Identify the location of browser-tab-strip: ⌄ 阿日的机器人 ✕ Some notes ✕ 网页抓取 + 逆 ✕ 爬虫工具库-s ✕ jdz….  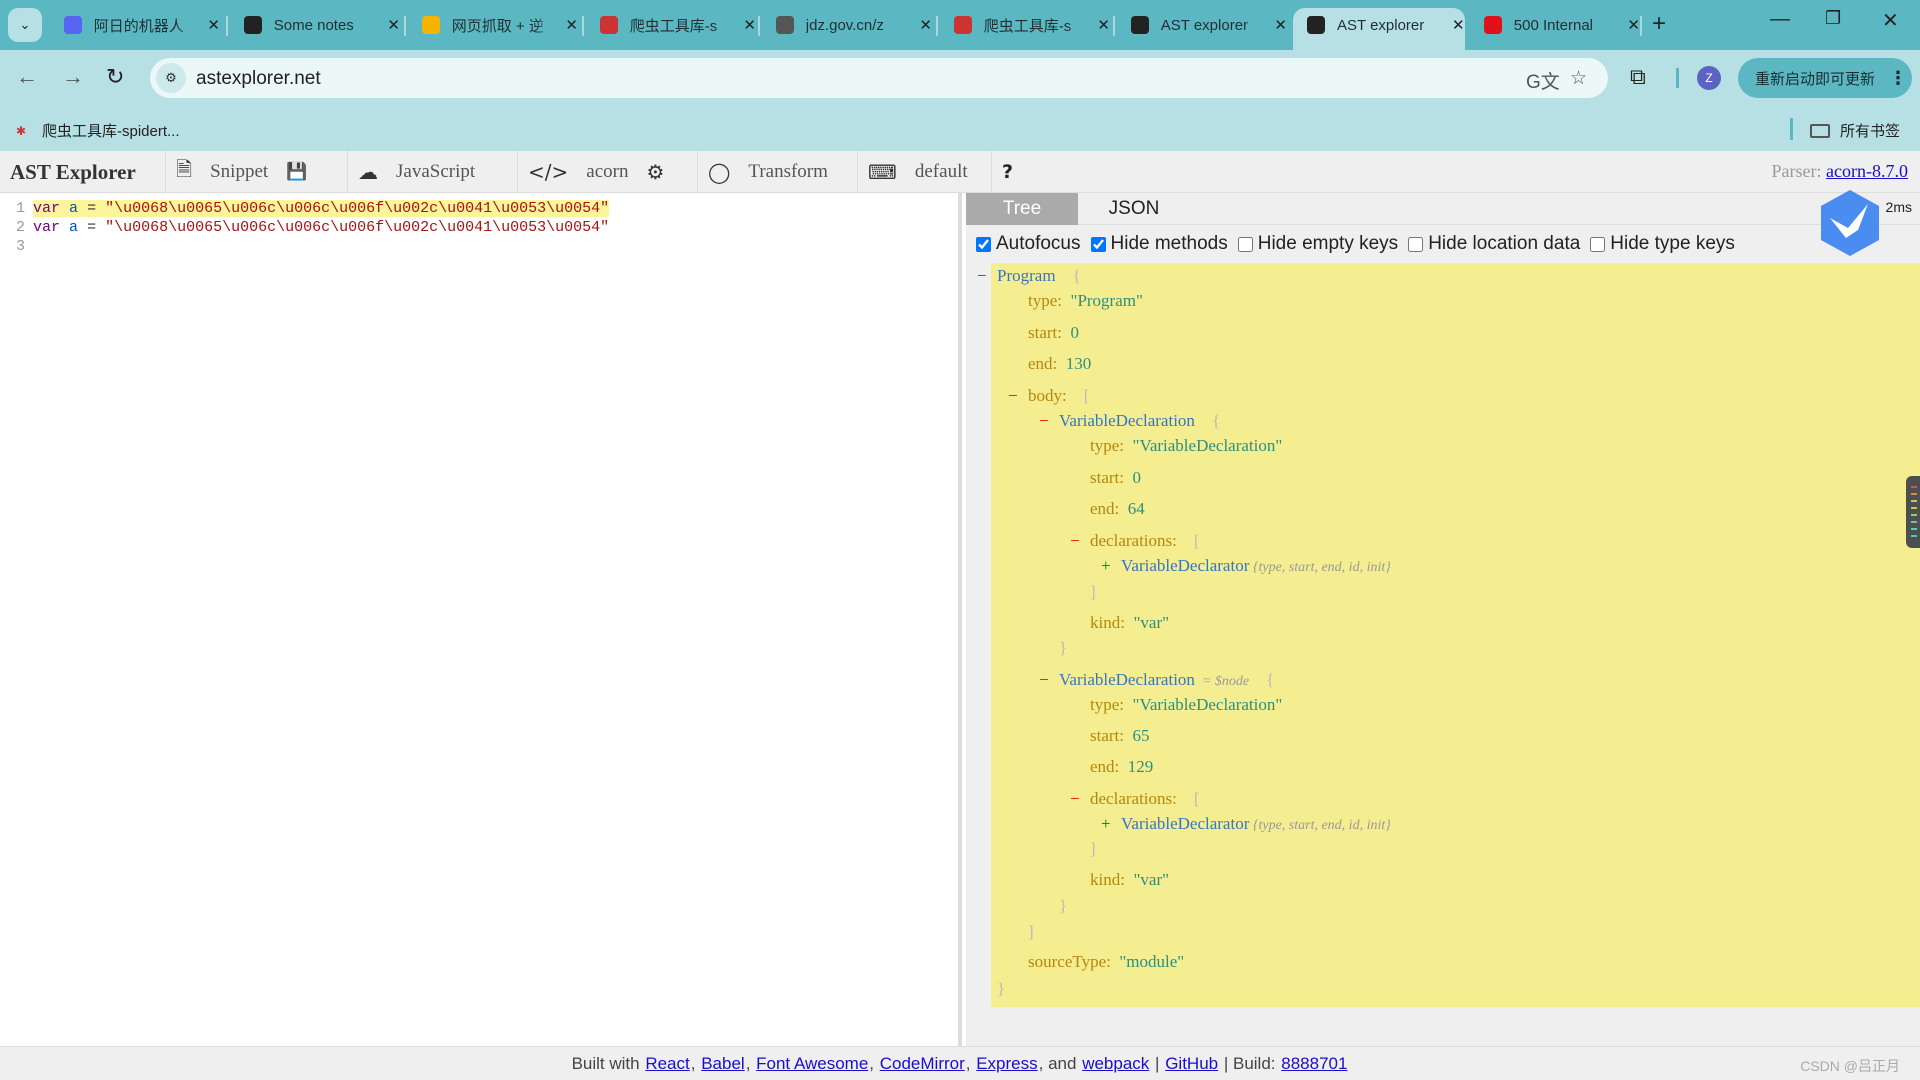
(960, 25).